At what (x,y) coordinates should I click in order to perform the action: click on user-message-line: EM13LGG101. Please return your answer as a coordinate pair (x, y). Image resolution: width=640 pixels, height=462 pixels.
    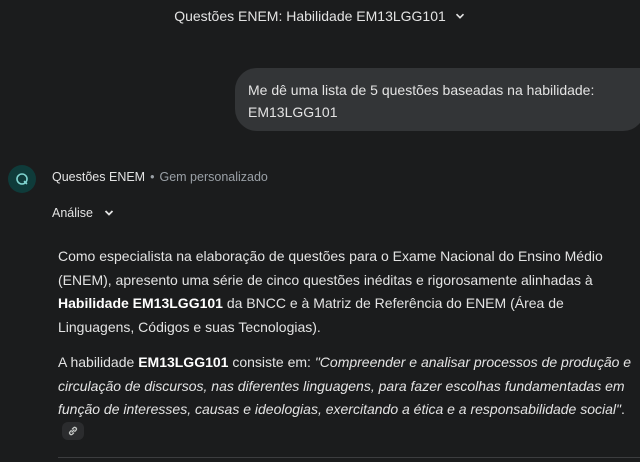
    Looking at the image, I should click on (293, 112).